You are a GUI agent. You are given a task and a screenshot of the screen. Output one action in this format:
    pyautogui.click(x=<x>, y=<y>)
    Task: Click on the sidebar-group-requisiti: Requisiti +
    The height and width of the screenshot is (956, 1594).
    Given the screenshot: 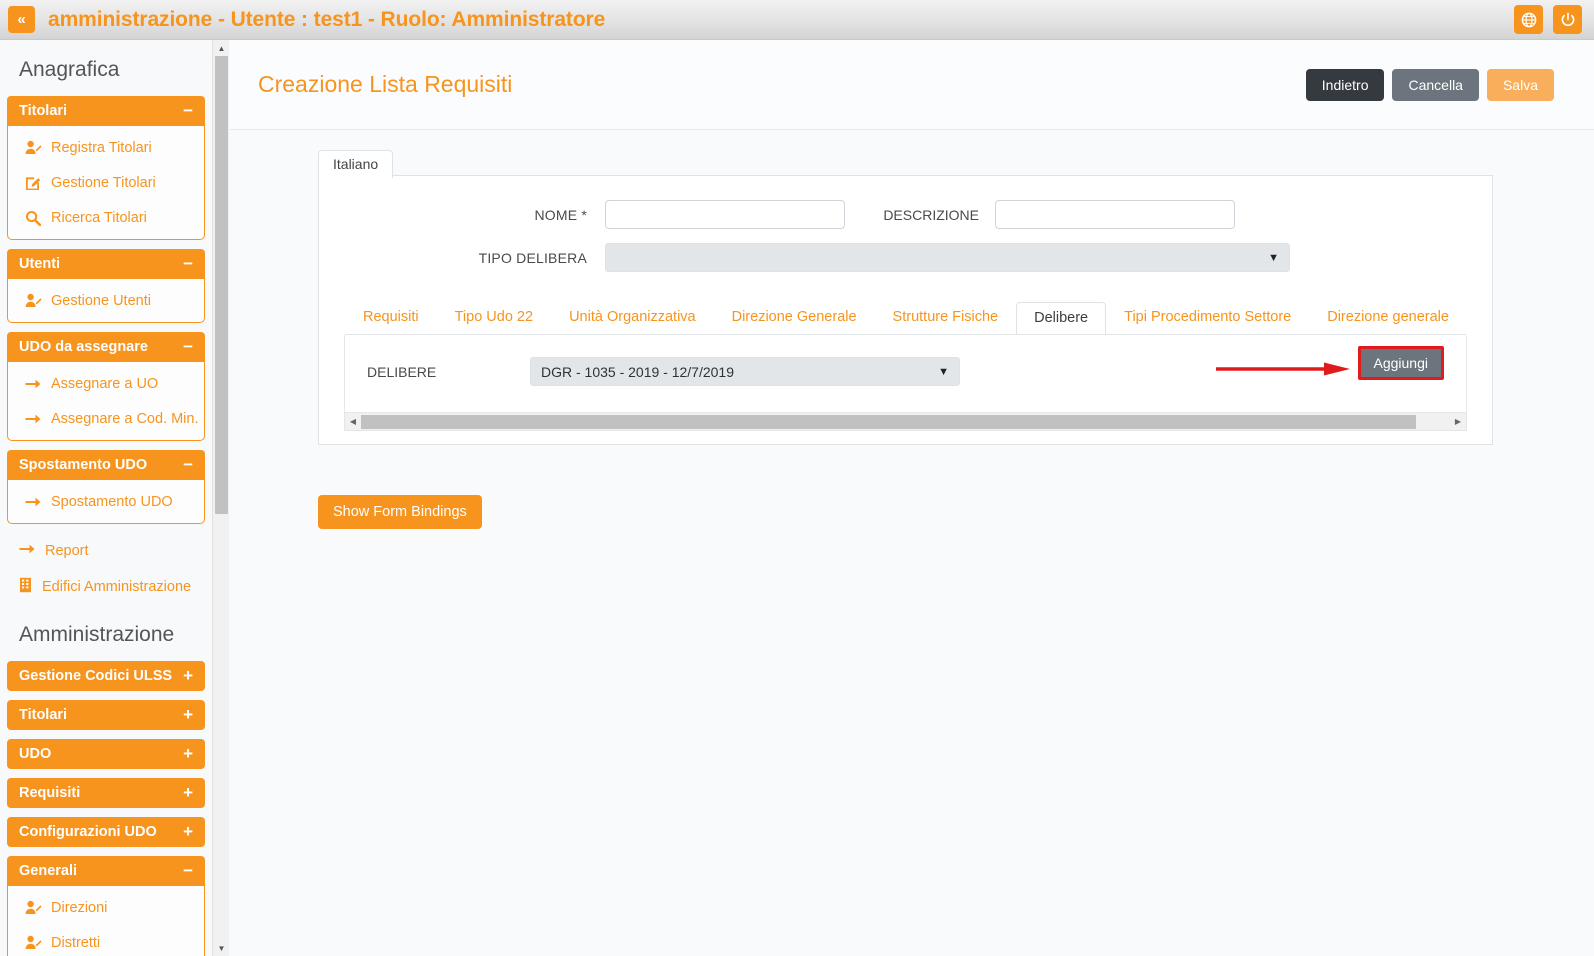 What is the action you would take?
    pyautogui.click(x=106, y=793)
    